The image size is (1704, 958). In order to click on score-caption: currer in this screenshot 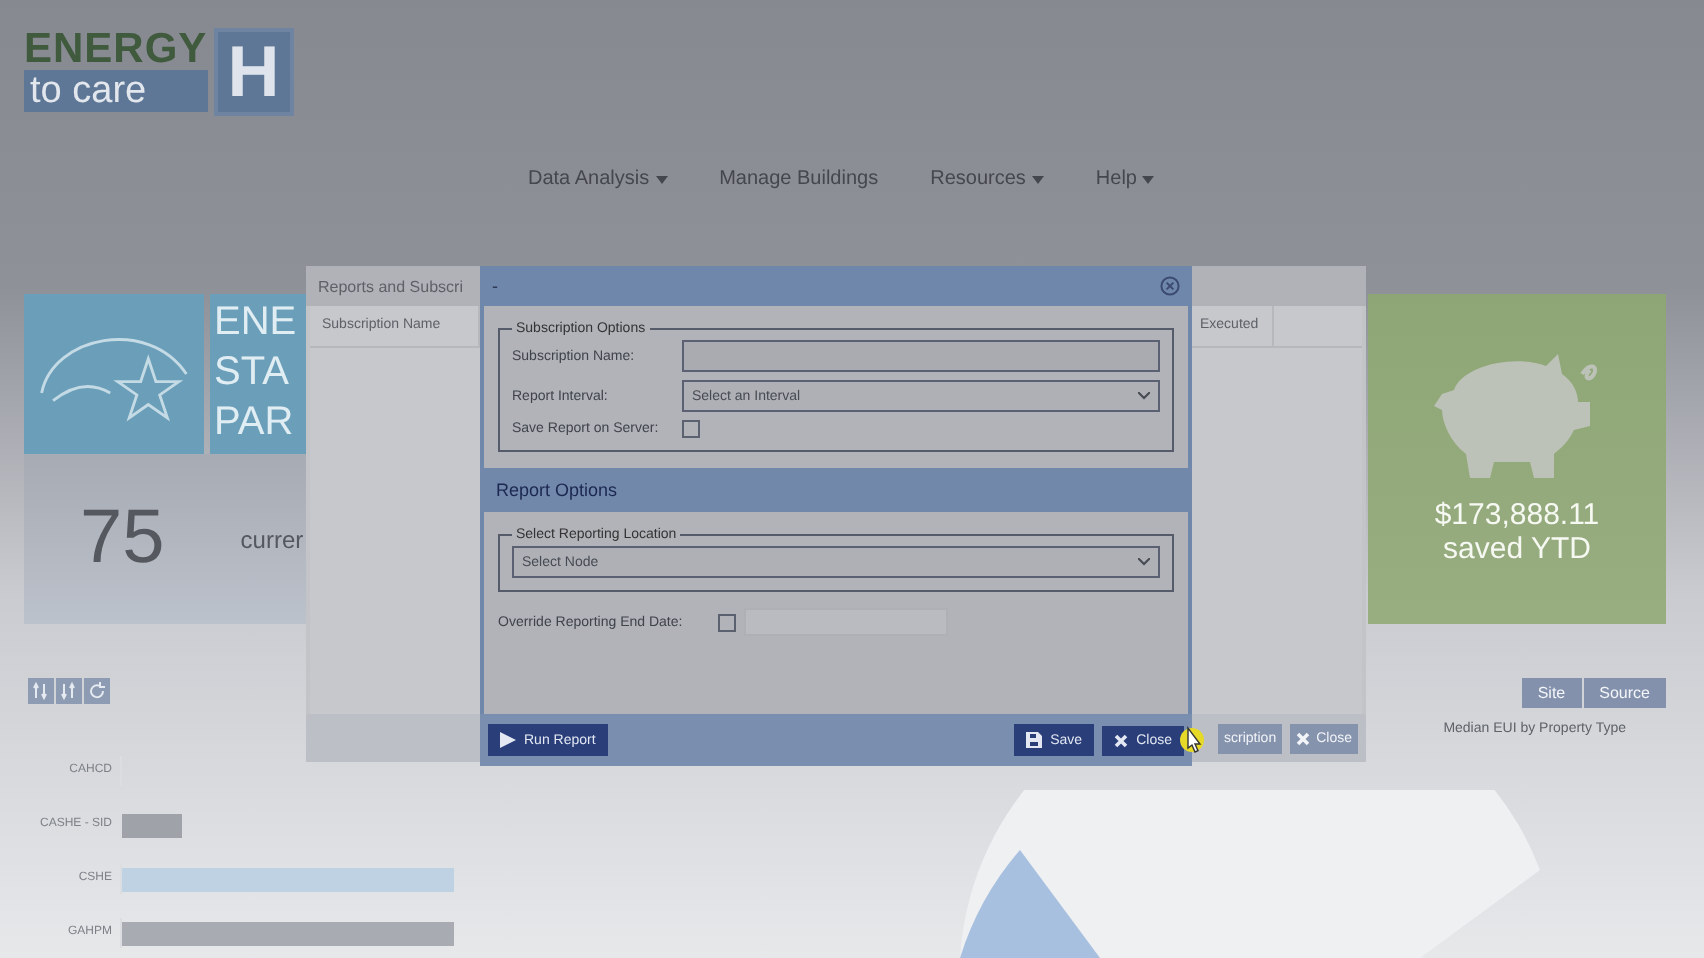, I will do `click(272, 539)`.